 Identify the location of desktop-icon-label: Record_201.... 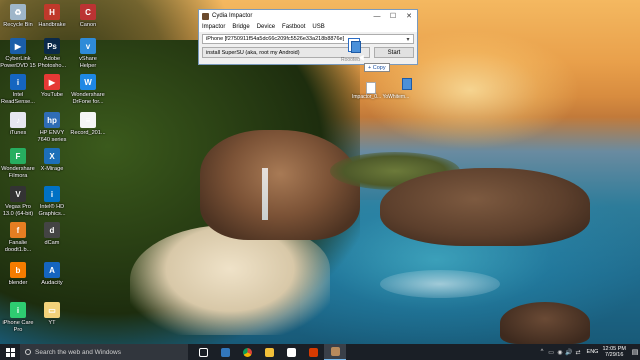
(88, 133).